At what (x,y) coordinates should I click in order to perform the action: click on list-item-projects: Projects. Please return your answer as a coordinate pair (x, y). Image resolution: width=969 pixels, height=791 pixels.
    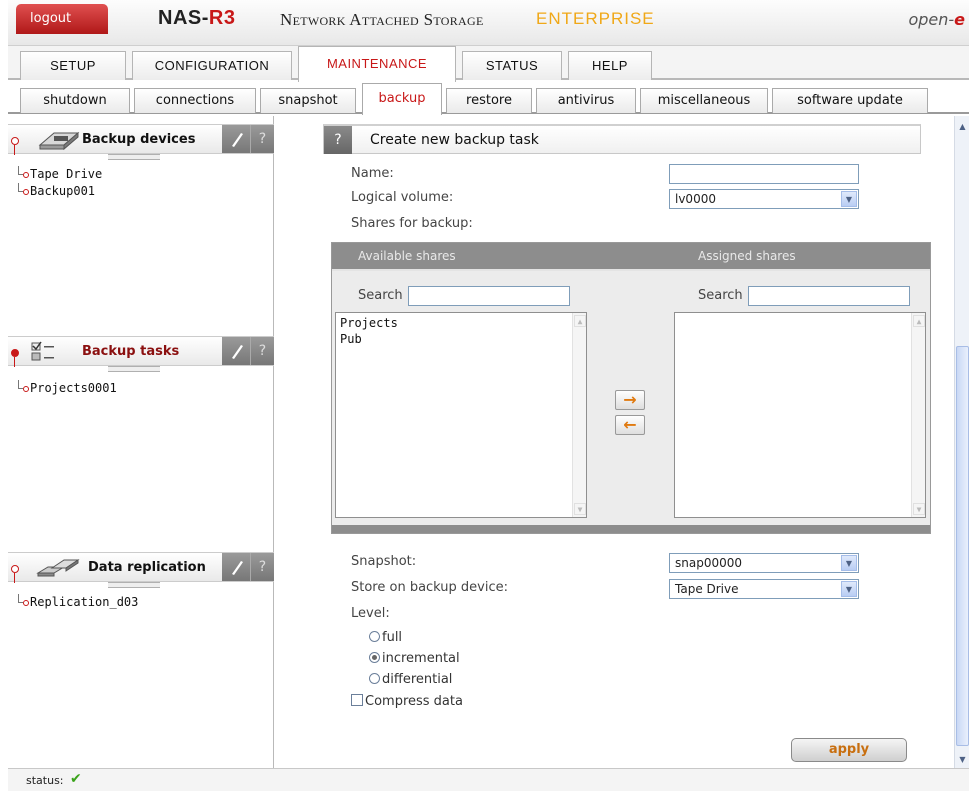
    Looking at the image, I should click on (461, 323).